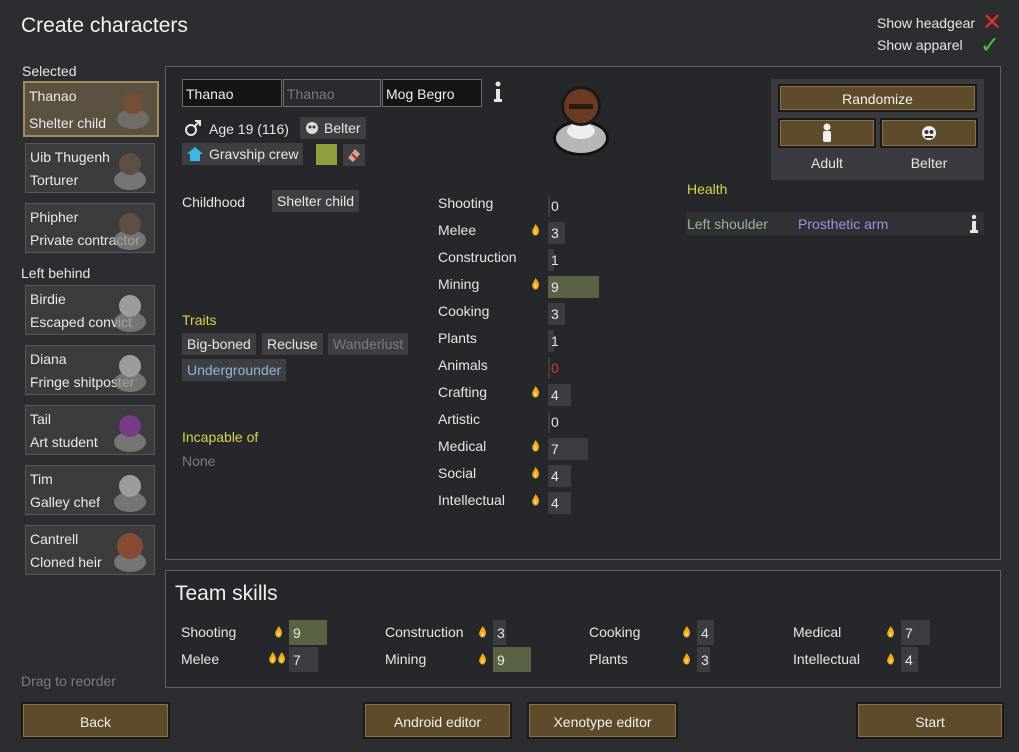 This screenshot has height=752, width=1019. I want to click on skill-name: Shooting, so click(466, 203).